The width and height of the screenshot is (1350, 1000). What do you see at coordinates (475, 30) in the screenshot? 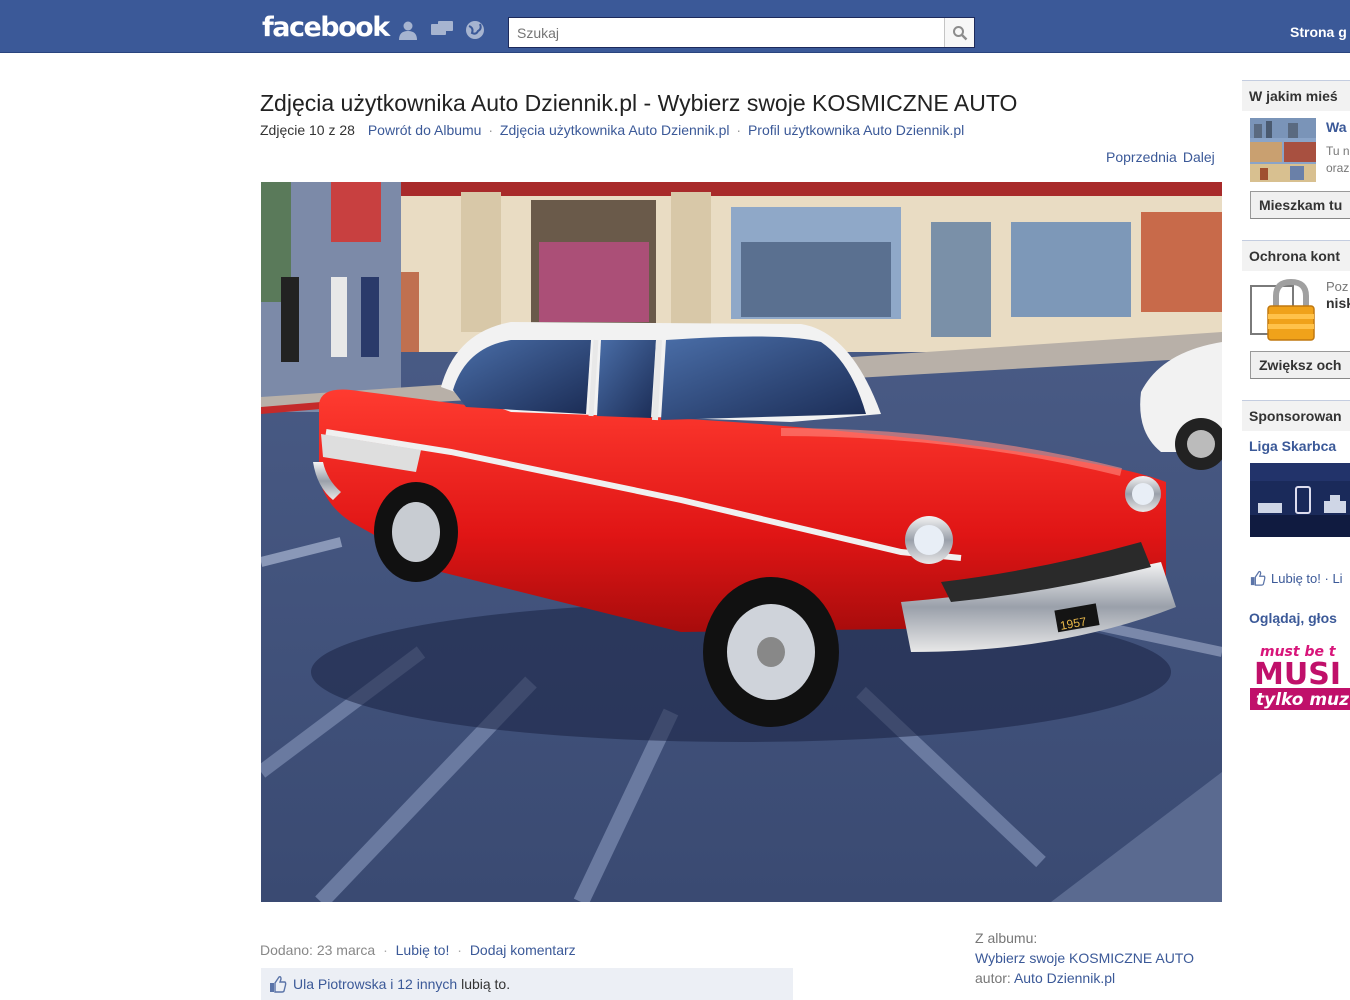
I see `notifications-globe-icon` at bounding box center [475, 30].